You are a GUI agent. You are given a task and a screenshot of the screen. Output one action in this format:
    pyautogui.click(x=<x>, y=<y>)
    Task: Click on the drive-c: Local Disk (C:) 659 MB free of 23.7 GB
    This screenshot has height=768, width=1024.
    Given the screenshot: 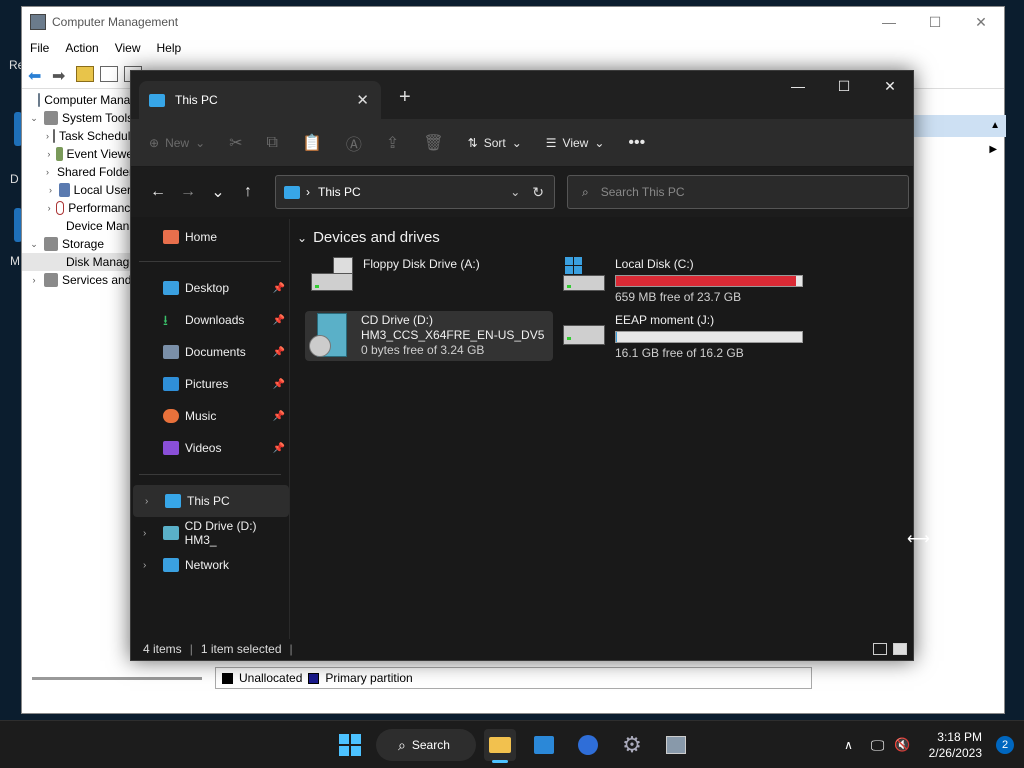 What is the action you would take?
    pyautogui.click(x=683, y=281)
    